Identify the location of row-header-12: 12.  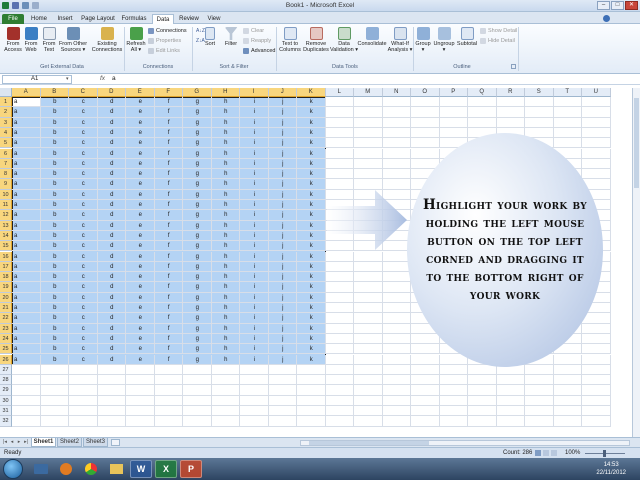
(6, 215).